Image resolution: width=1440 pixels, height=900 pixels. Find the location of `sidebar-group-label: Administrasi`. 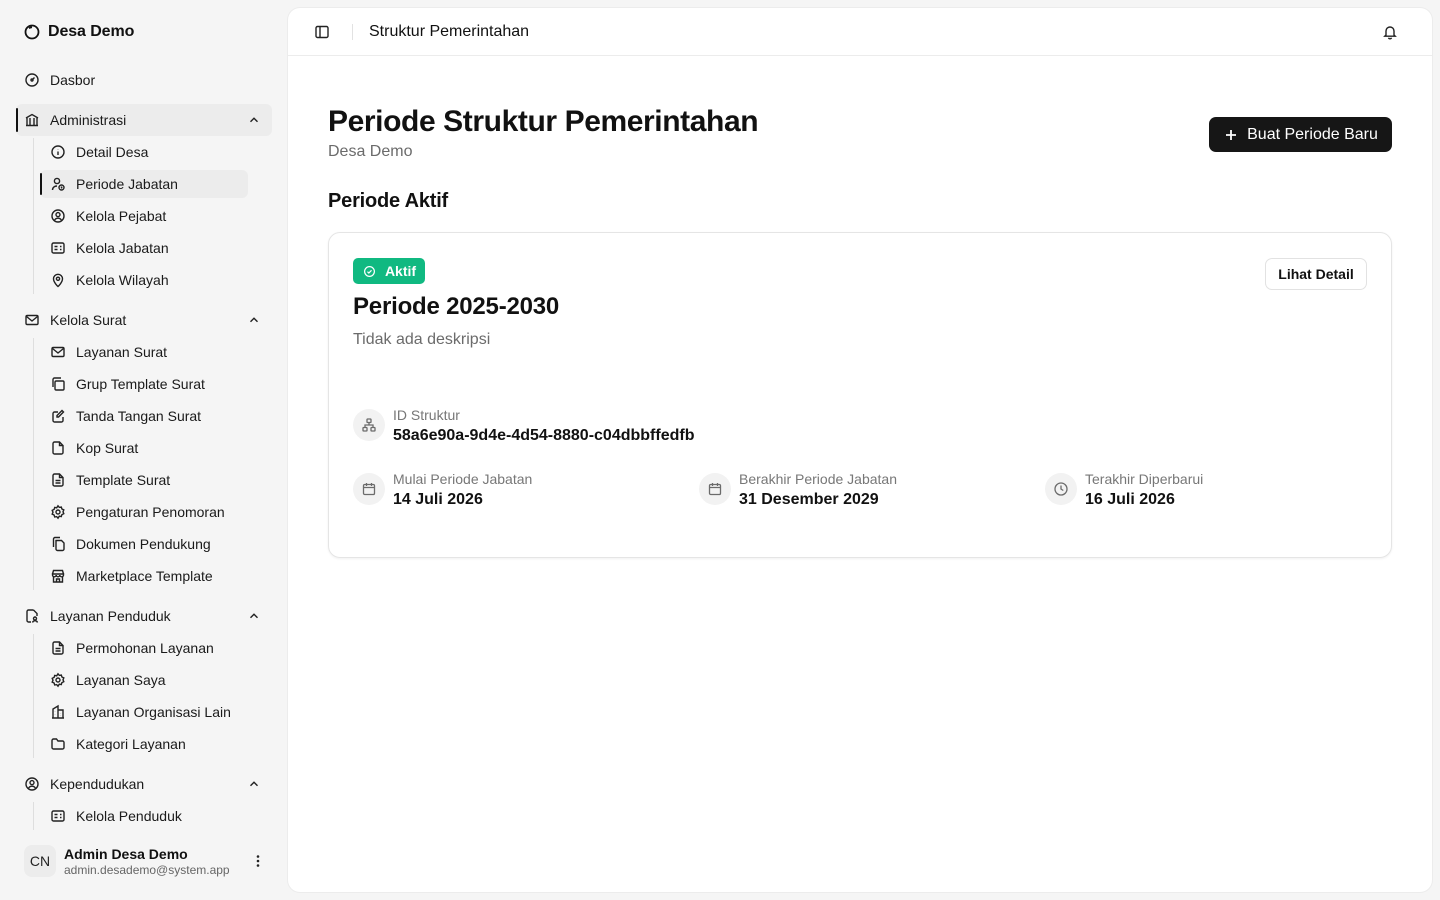

sidebar-group-label: Administrasi is located at coordinates (88, 120).